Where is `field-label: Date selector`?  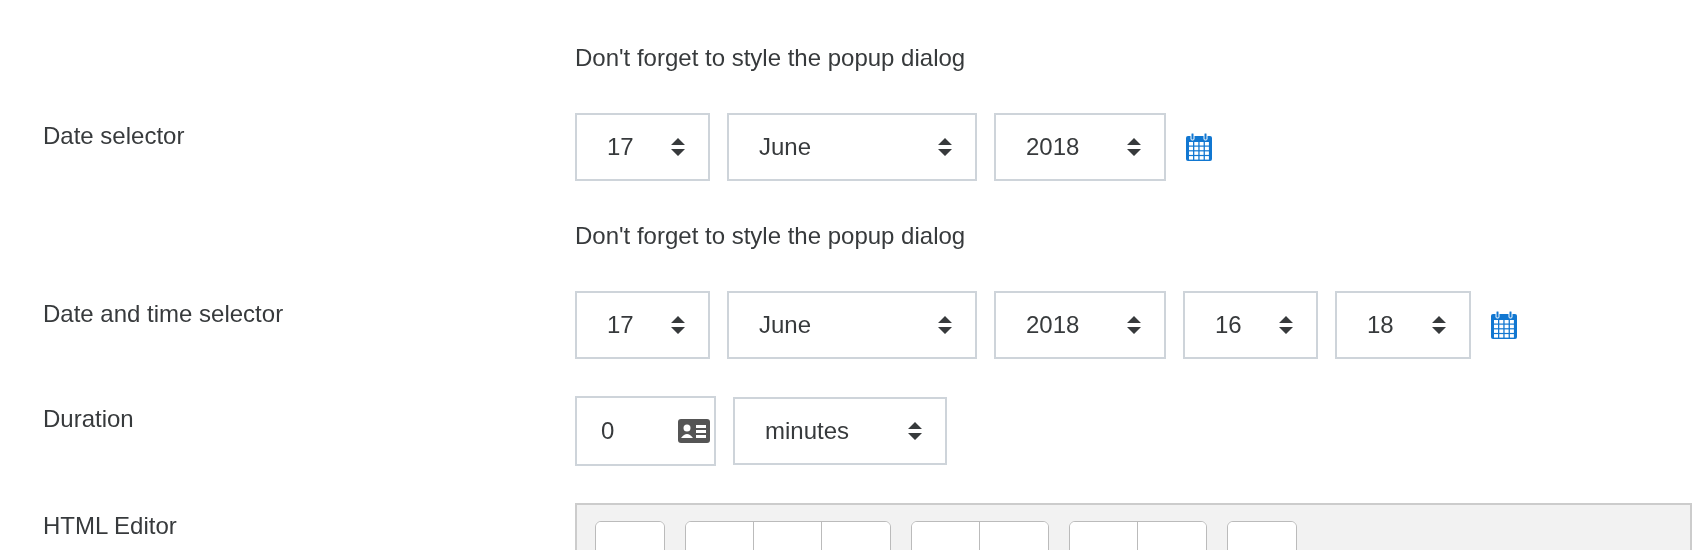 field-label: Date selector is located at coordinates (114, 136).